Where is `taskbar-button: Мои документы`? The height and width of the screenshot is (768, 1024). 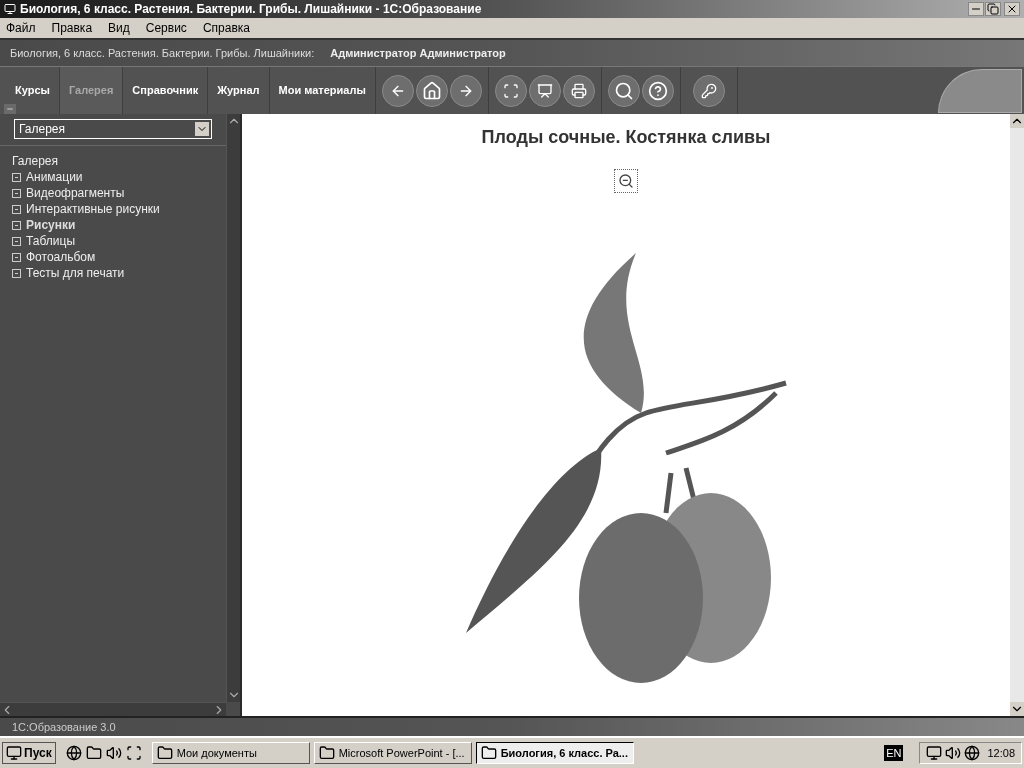 taskbar-button: Мои документы is located at coordinates (230, 753).